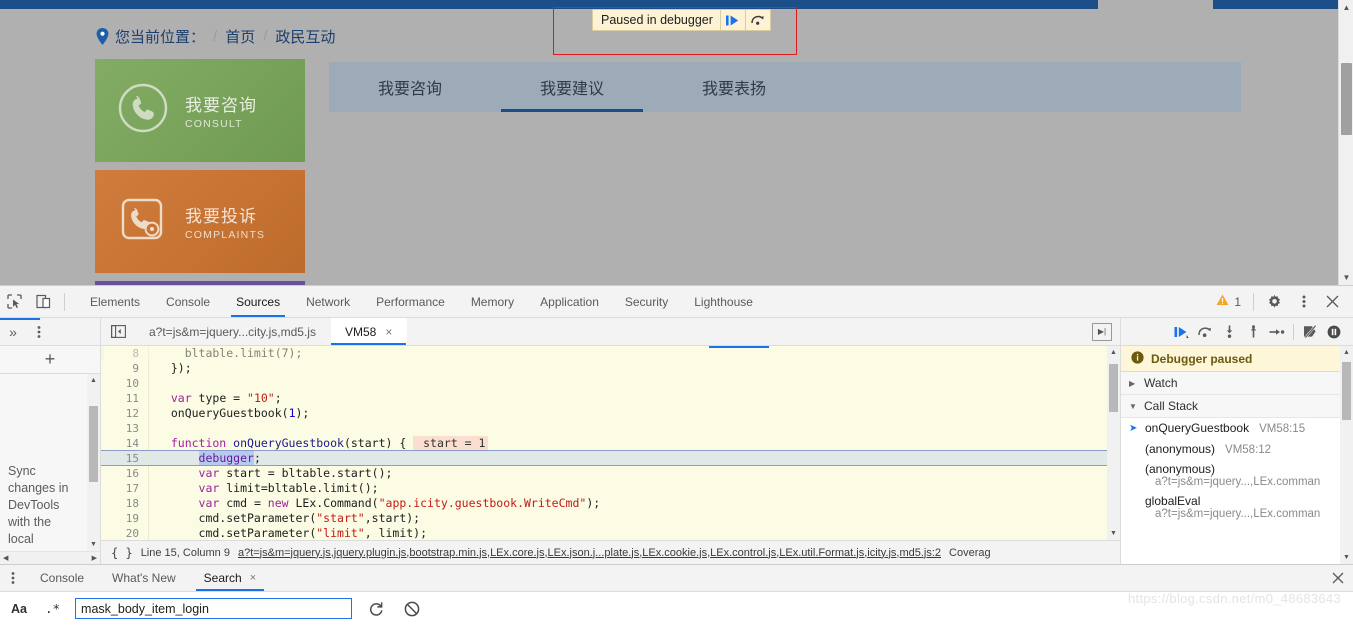 This screenshot has width=1353, height=625. Describe the element at coordinates (628, 368) in the screenshot. I see `line-content: });` at that location.